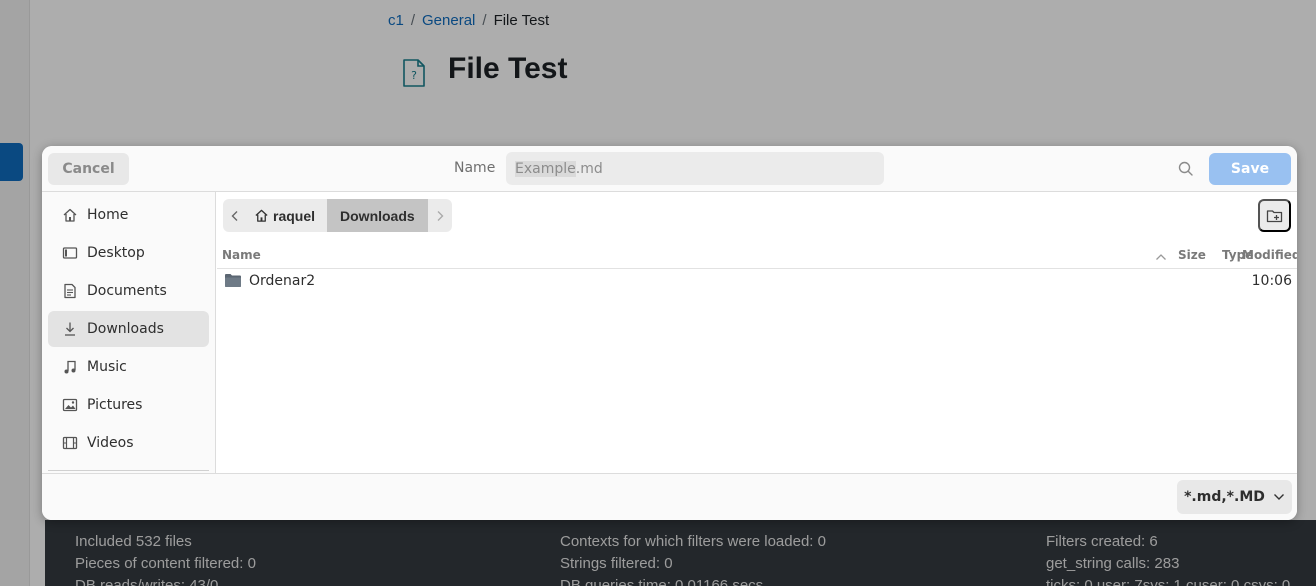 The width and height of the screenshot is (1316, 586). What do you see at coordinates (70, 329) in the screenshot?
I see `downloads-icon` at bounding box center [70, 329].